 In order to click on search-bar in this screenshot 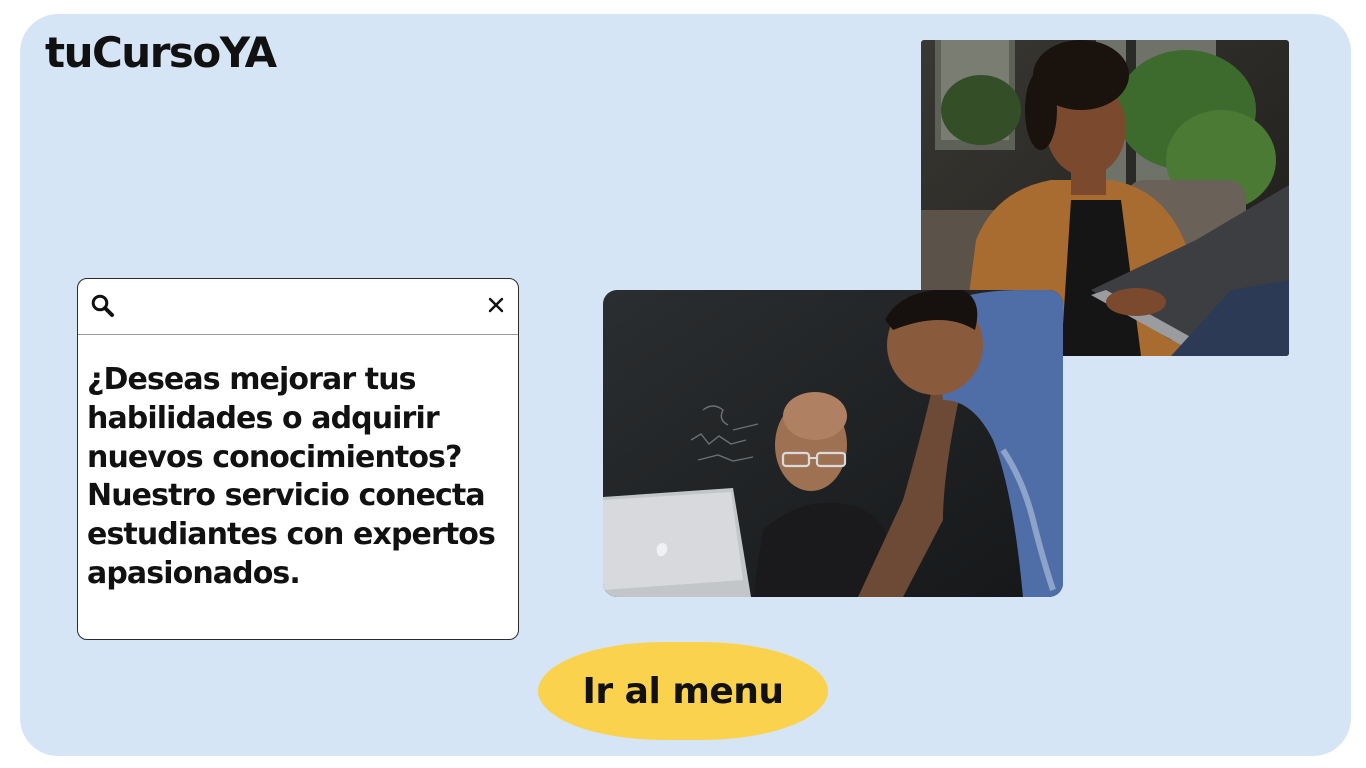, I will do `click(298, 307)`.